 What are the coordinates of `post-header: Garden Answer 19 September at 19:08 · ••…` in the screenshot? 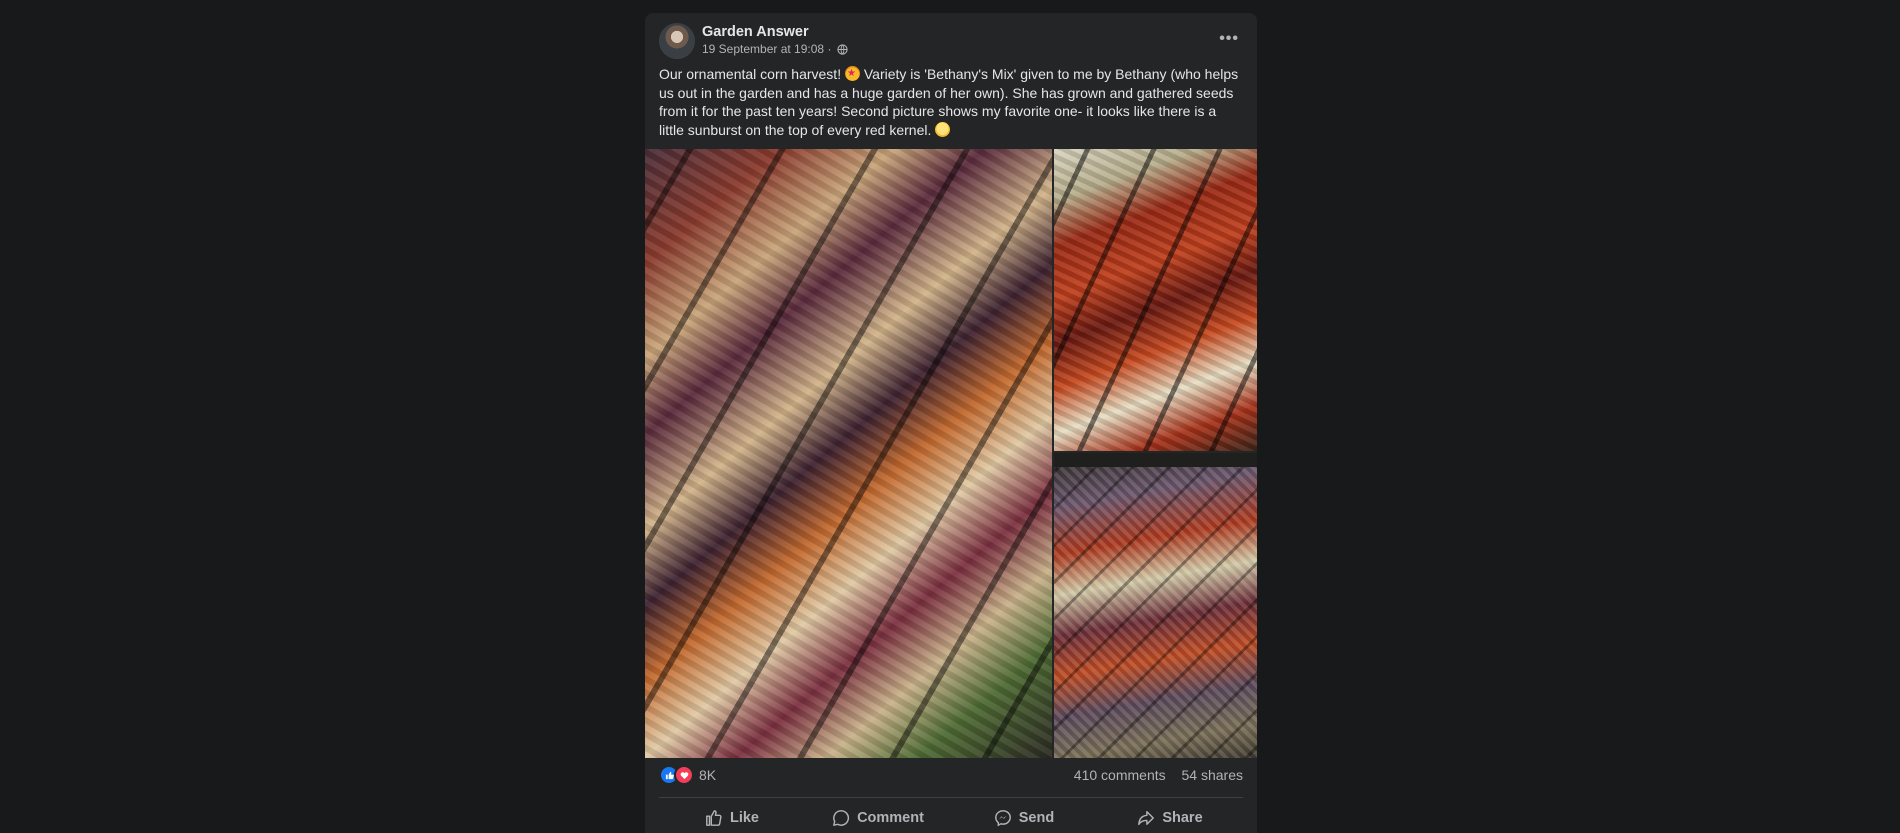 It's located at (951, 38).